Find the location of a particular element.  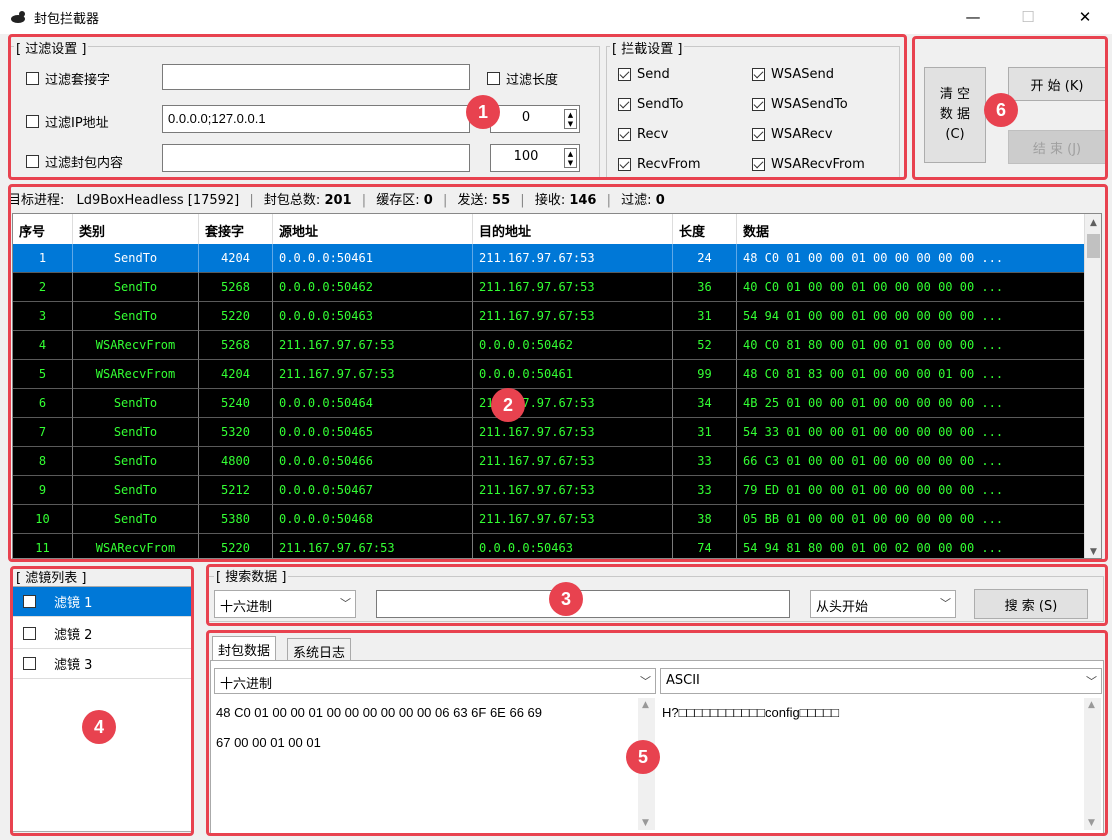

search-mode-select: 十六进制 ﹀ is located at coordinates (285, 604).